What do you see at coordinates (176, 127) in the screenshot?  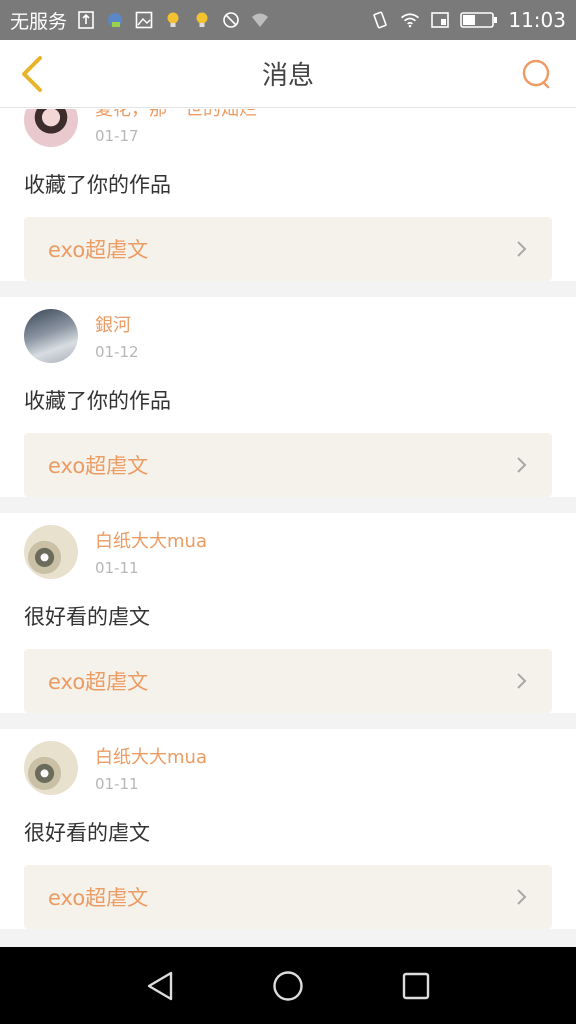 I see `message-meta: 夏花，那一世的灿烂 01-17` at bounding box center [176, 127].